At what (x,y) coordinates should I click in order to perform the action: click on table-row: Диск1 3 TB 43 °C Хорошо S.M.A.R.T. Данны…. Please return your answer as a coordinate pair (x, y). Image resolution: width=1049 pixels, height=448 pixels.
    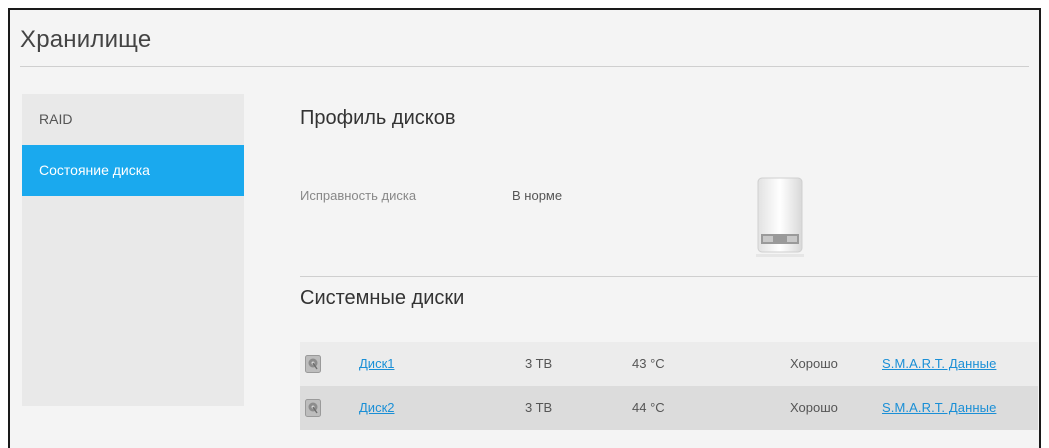
    Looking at the image, I should click on (669, 364).